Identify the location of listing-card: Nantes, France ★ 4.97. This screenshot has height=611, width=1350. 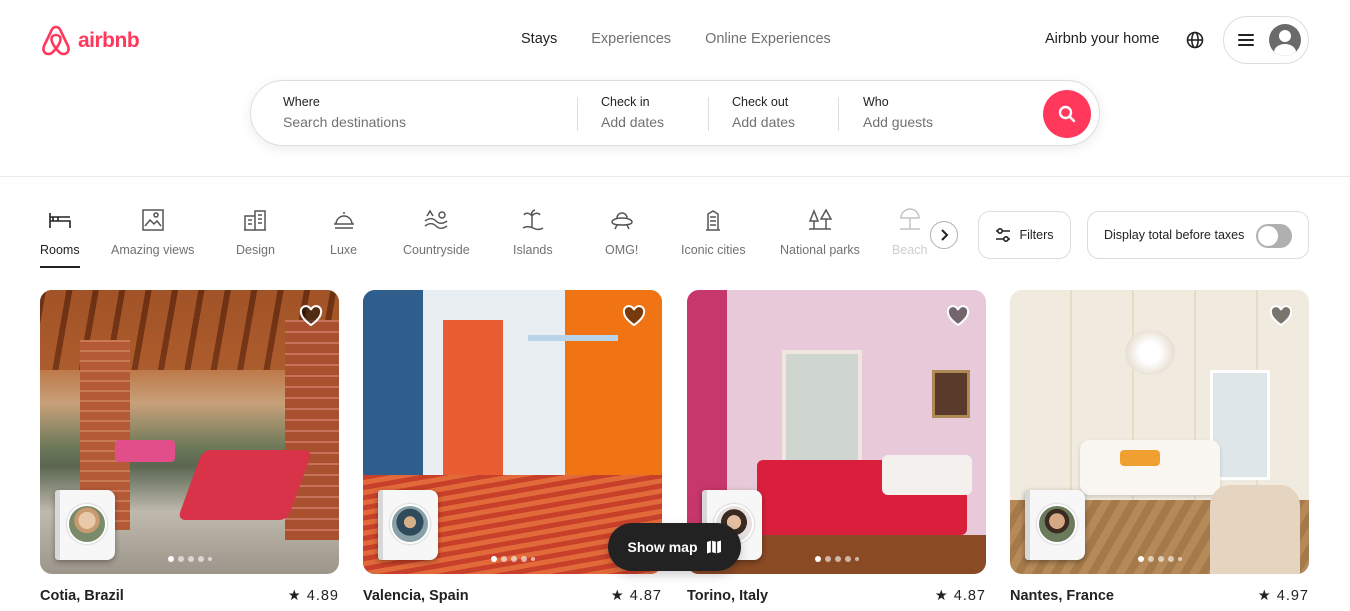
(1159, 447).